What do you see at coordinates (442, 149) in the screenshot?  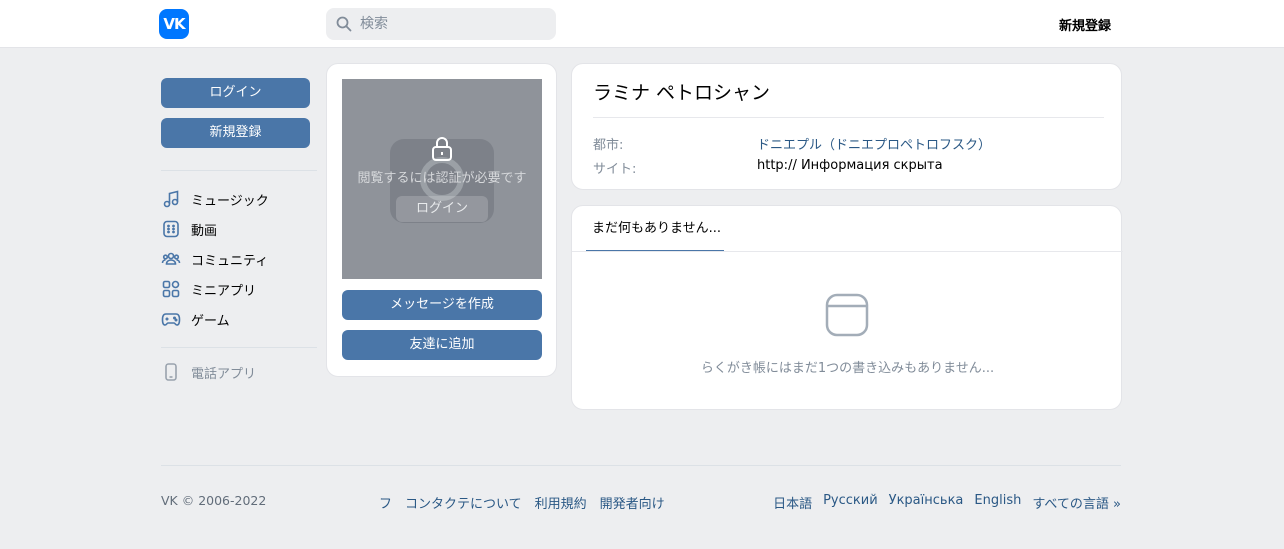 I see `lock-icon` at bounding box center [442, 149].